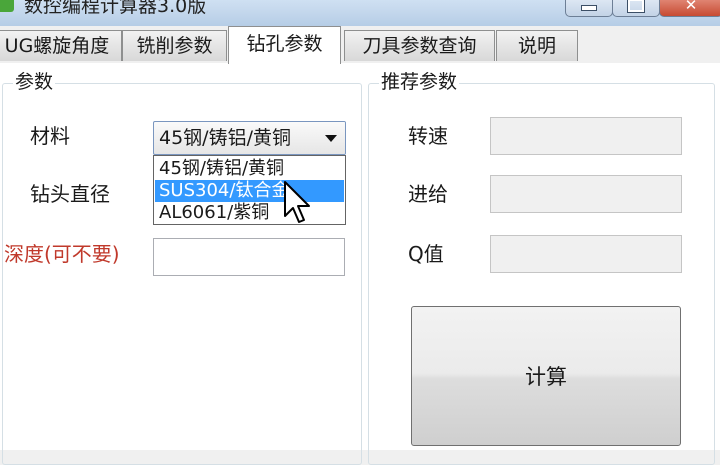 This screenshot has height=465, width=720. I want to click on mouse-cursor-icon, so click(297, 202).